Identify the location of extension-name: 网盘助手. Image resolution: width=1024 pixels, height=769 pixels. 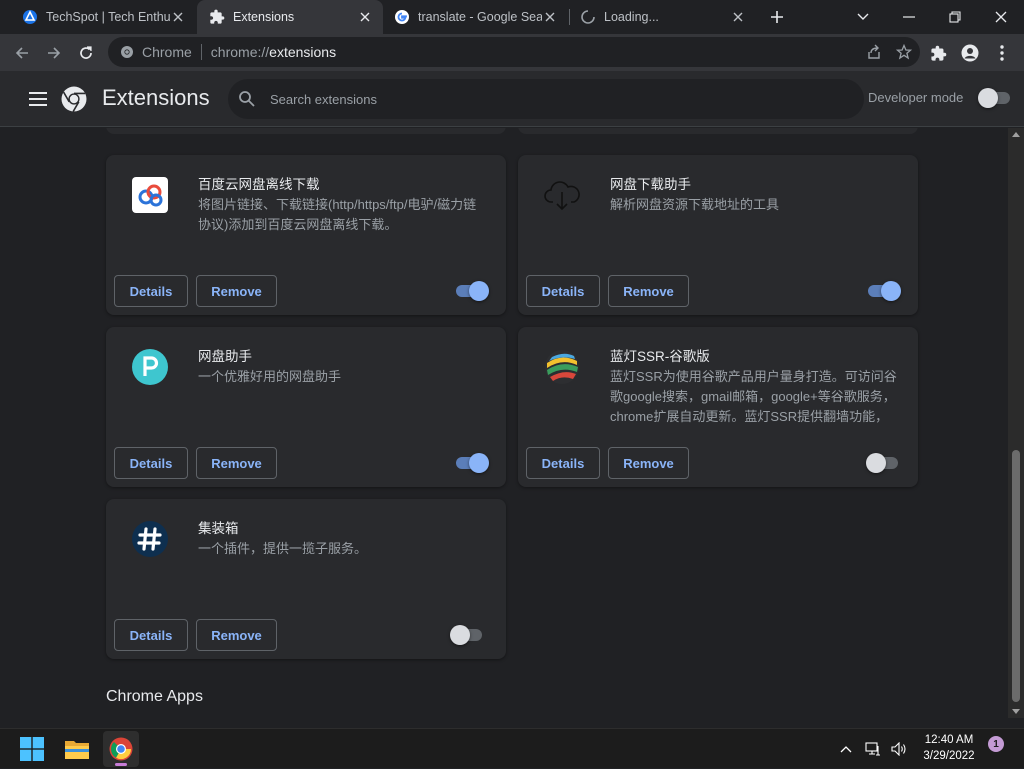
(225, 356).